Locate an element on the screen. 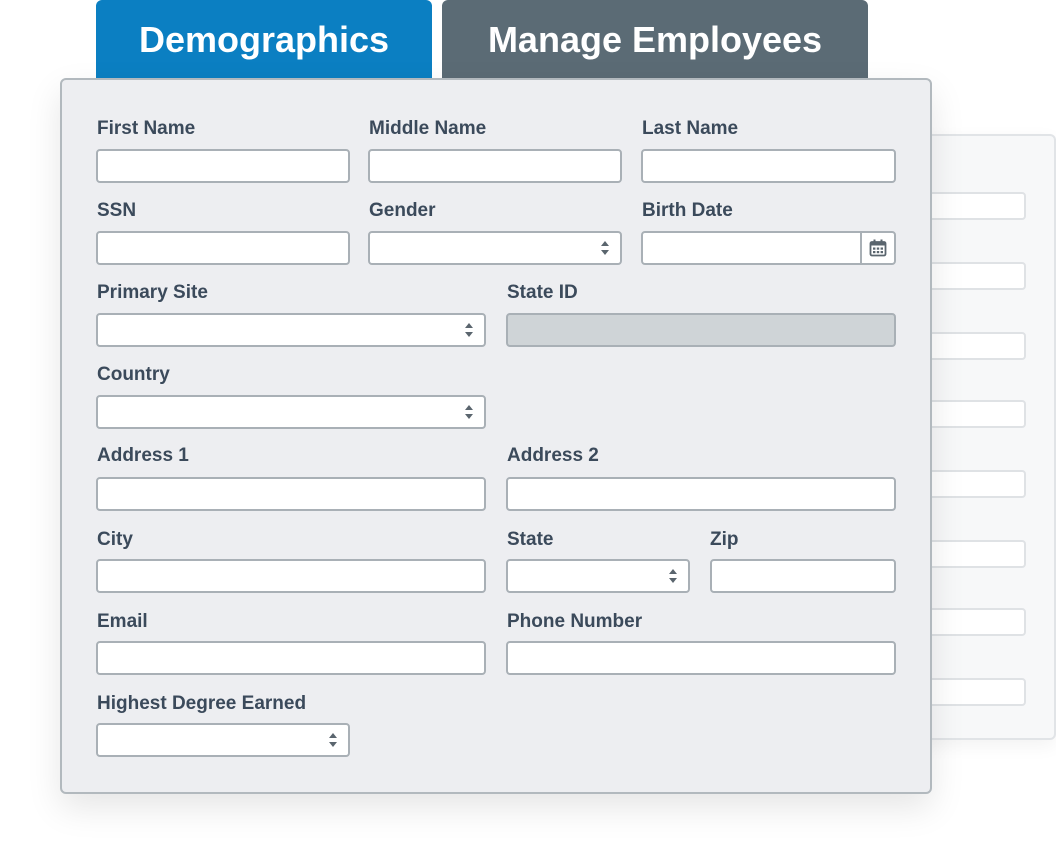 The image size is (1056, 860). degree-select is located at coordinates (223, 740).